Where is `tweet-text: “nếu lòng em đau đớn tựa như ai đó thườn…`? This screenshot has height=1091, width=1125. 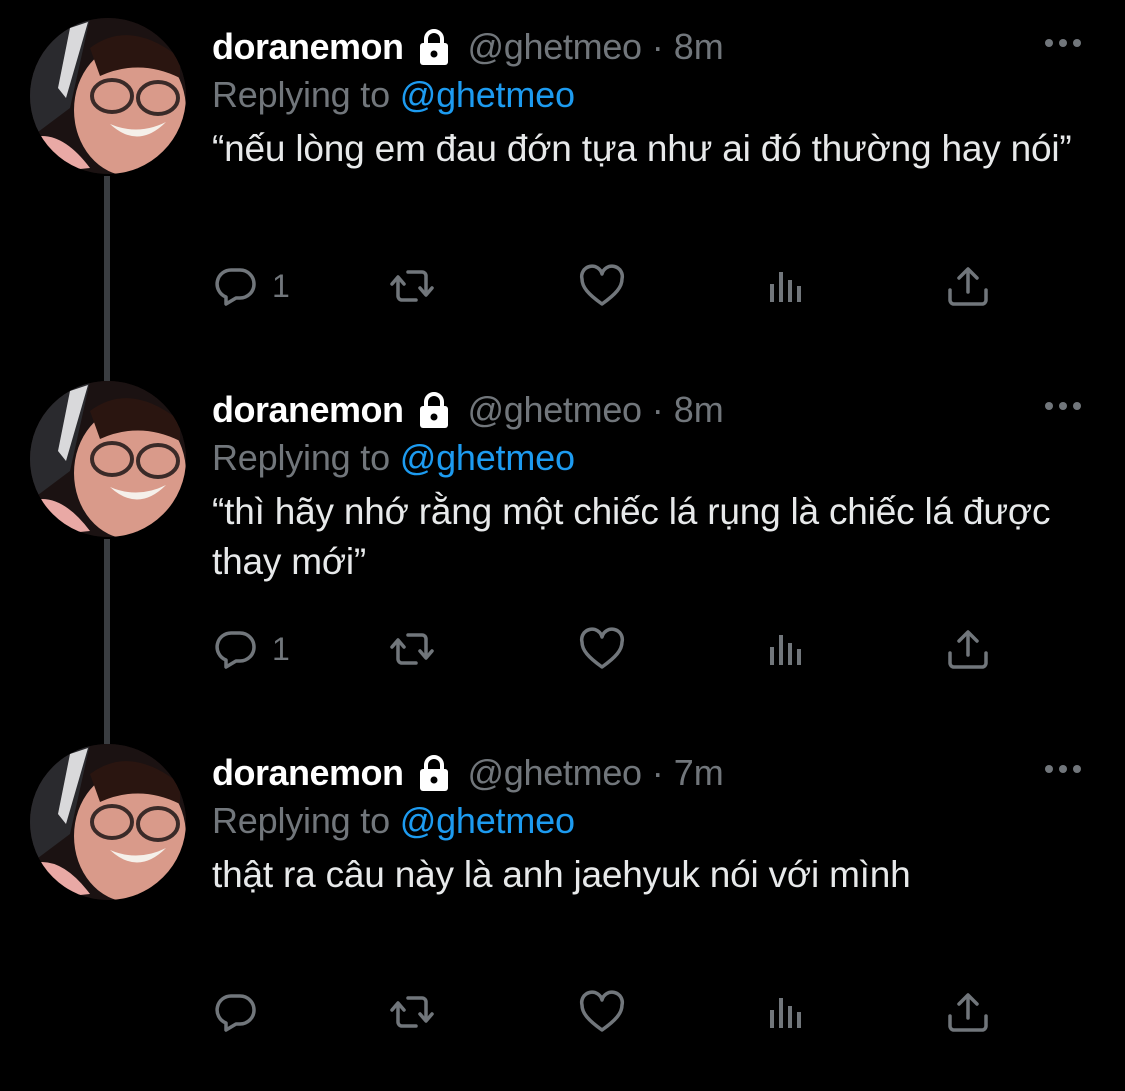 tweet-text: “nếu lòng em đau đớn tựa như ai đó thườn… is located at coordinates (642, 148).